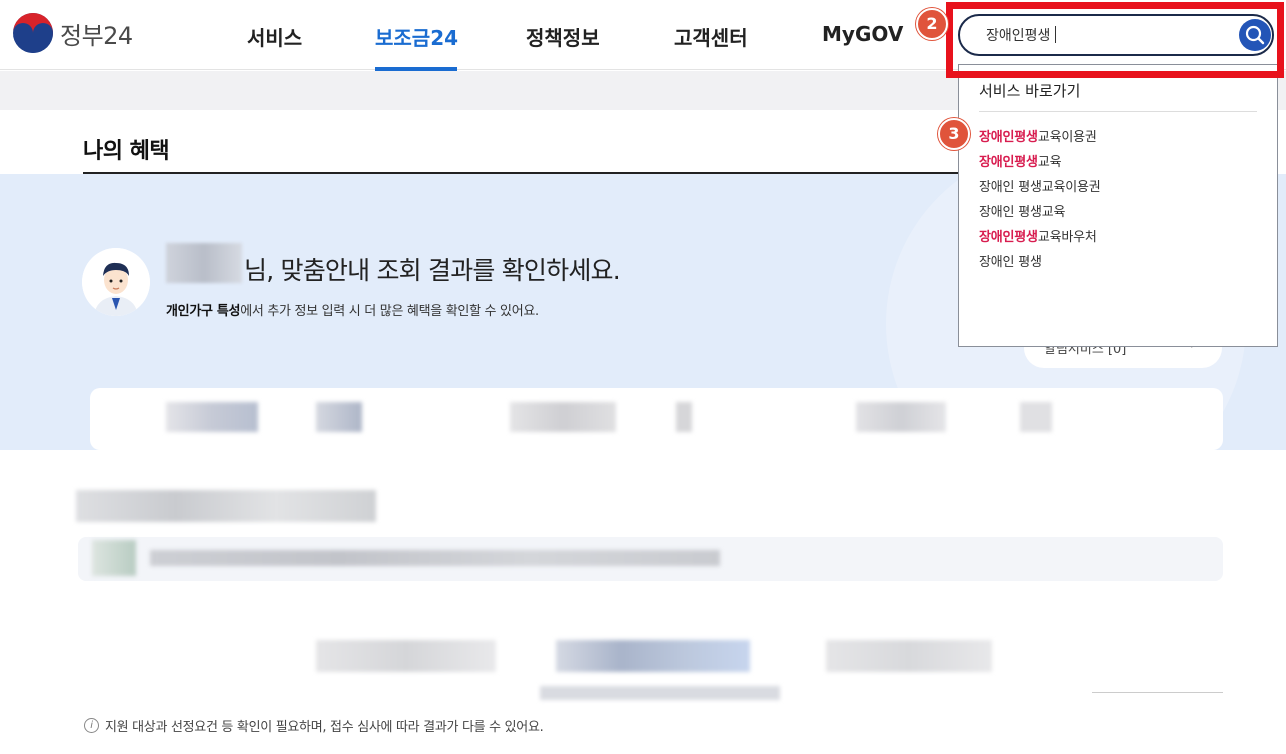 The image size is (1286, 754). Describe the element at coordinates (656, 419) in the screenshot. I see `benefit-summary-card` at that location.